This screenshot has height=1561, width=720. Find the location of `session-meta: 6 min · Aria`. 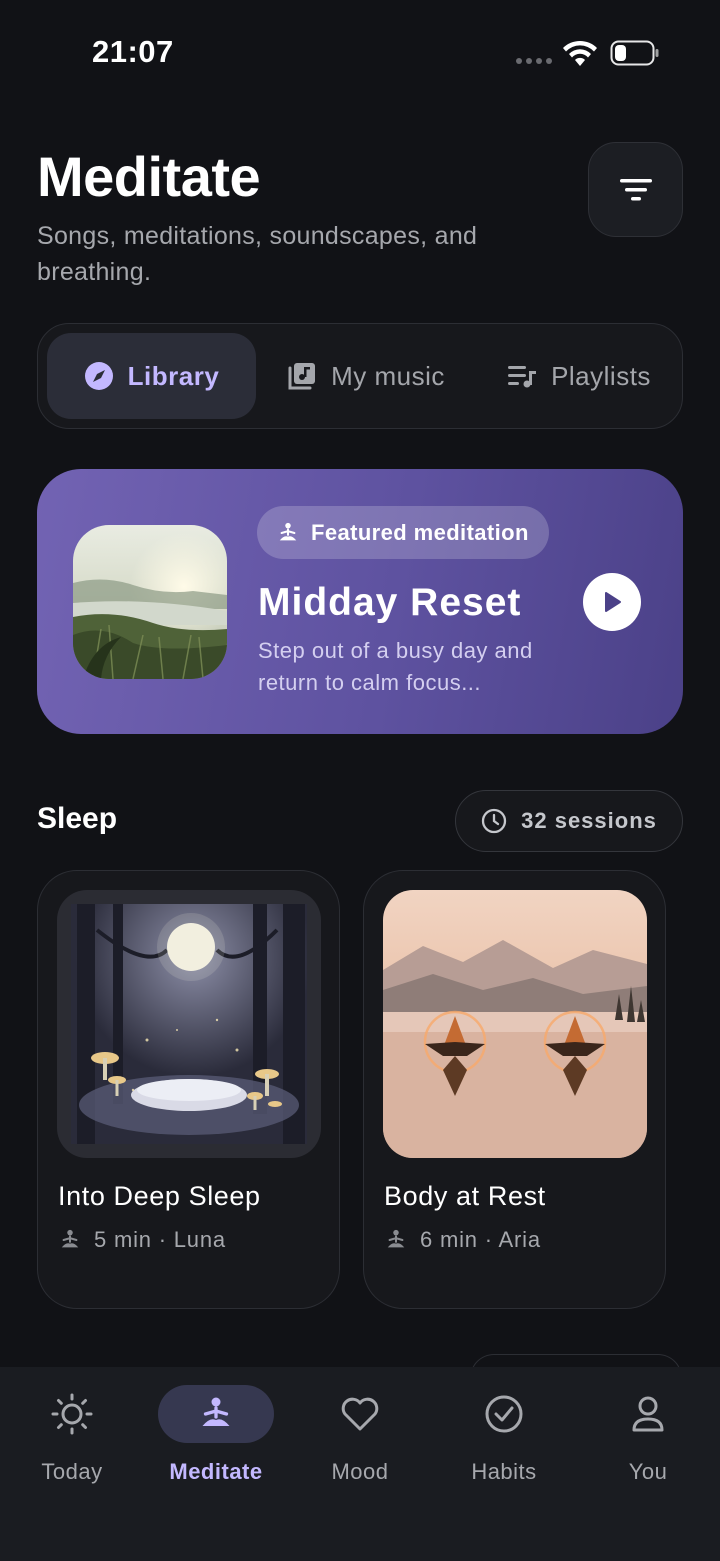

session-meta: 6 min · Aria is located at coordinates (462, 1240).